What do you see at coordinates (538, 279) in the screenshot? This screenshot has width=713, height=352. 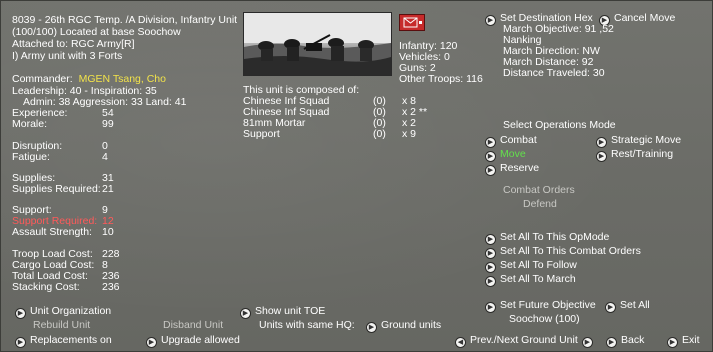 I see `set-all-march-label: Set All To March` at bounding box center [538, 279].